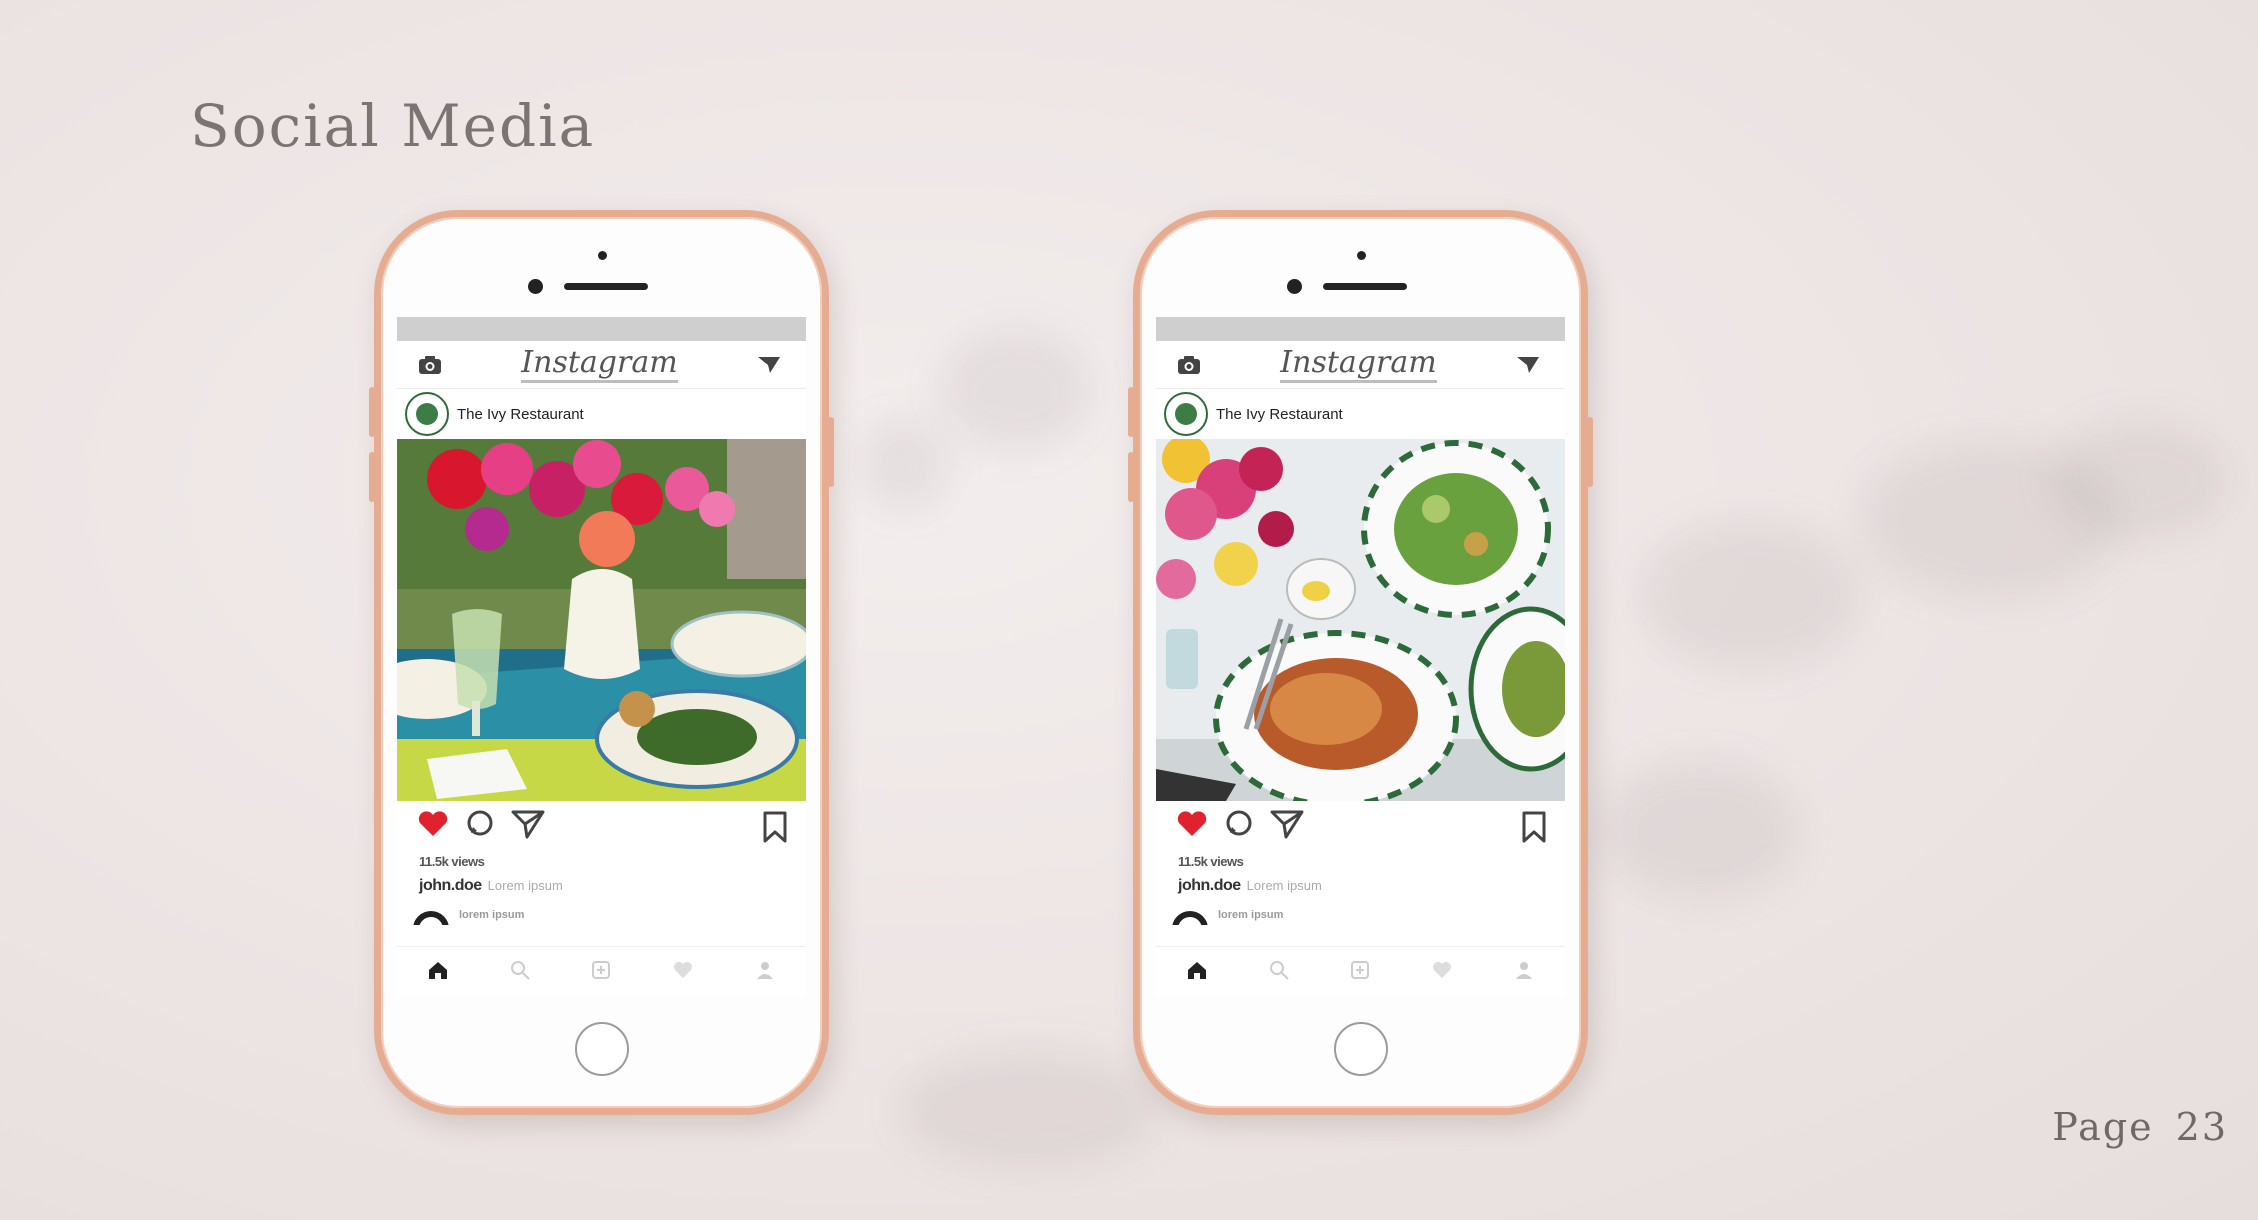 The height and width of the screenshot is (1220, 2258). I want to click on page-number-value: 23, so click(2201, 1127).